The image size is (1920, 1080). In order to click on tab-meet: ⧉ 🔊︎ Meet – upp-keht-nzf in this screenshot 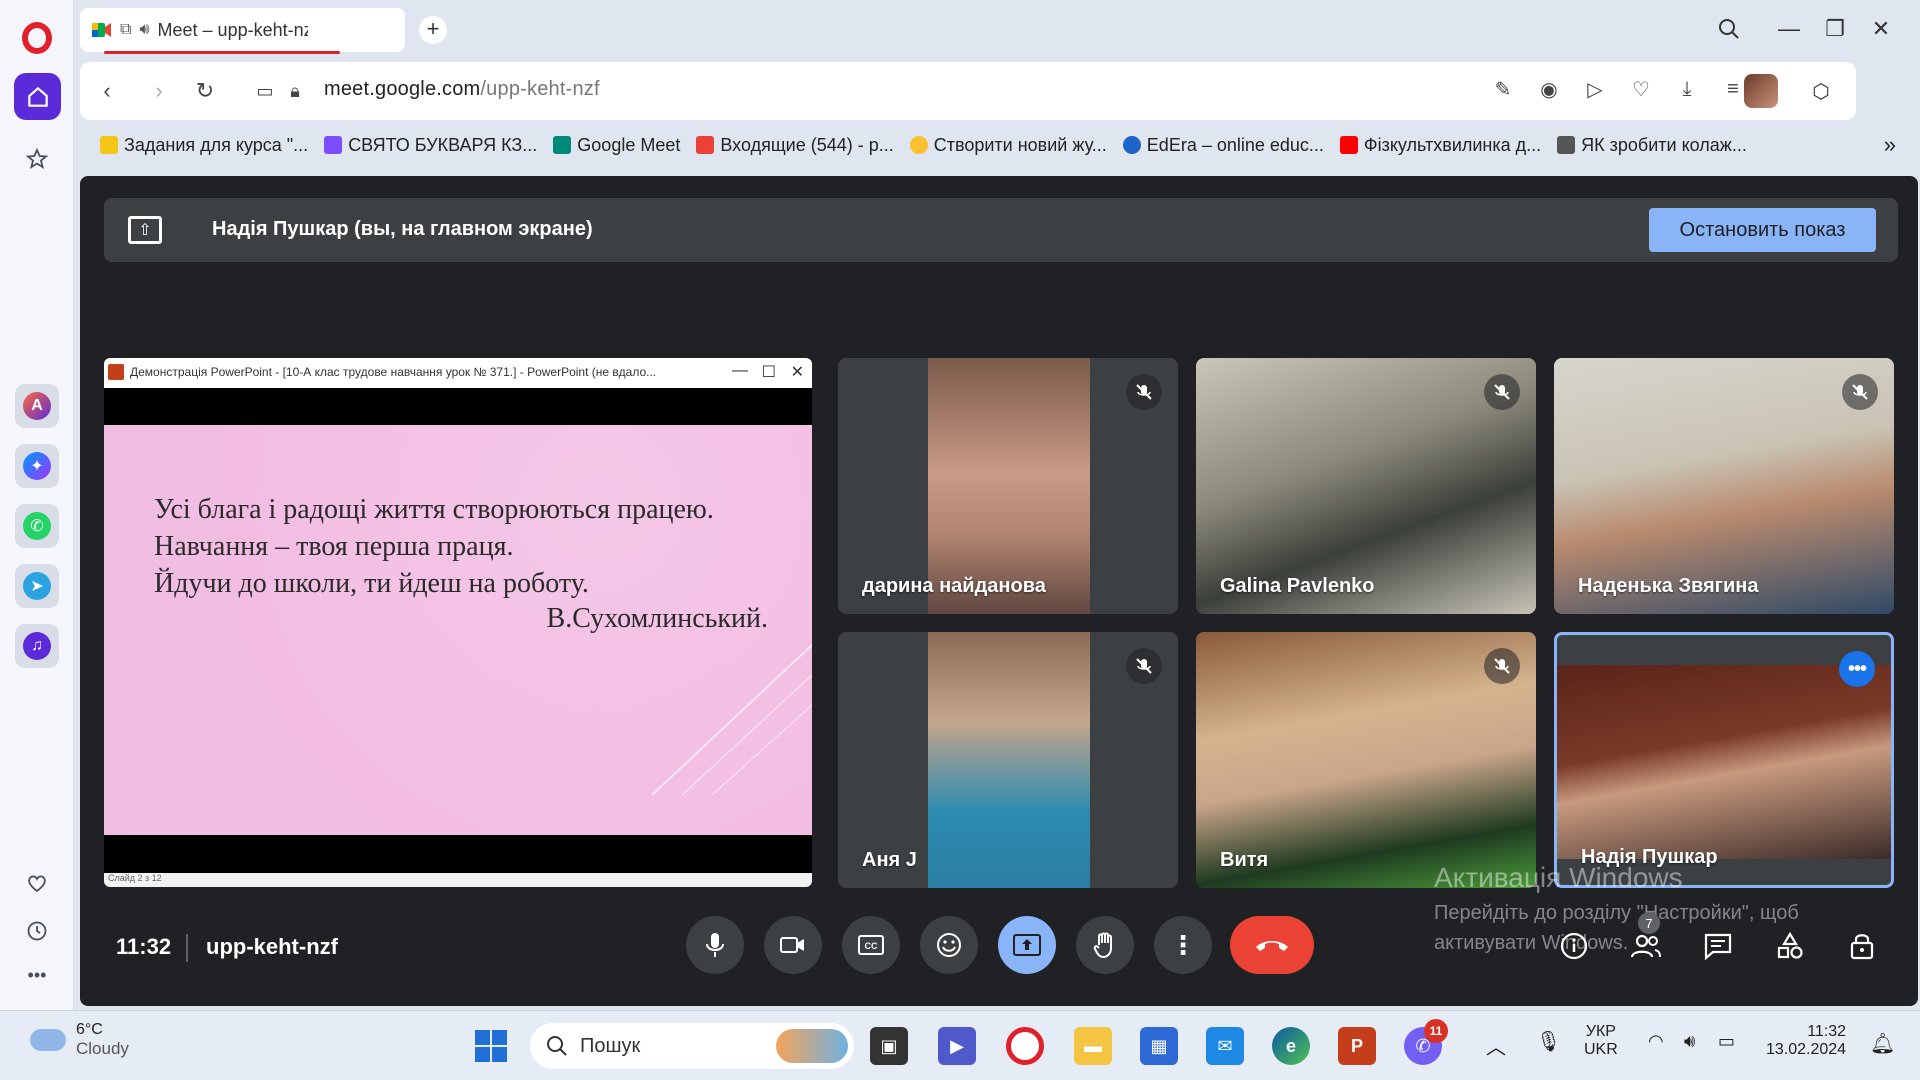, I will do `click(242, 31)`.